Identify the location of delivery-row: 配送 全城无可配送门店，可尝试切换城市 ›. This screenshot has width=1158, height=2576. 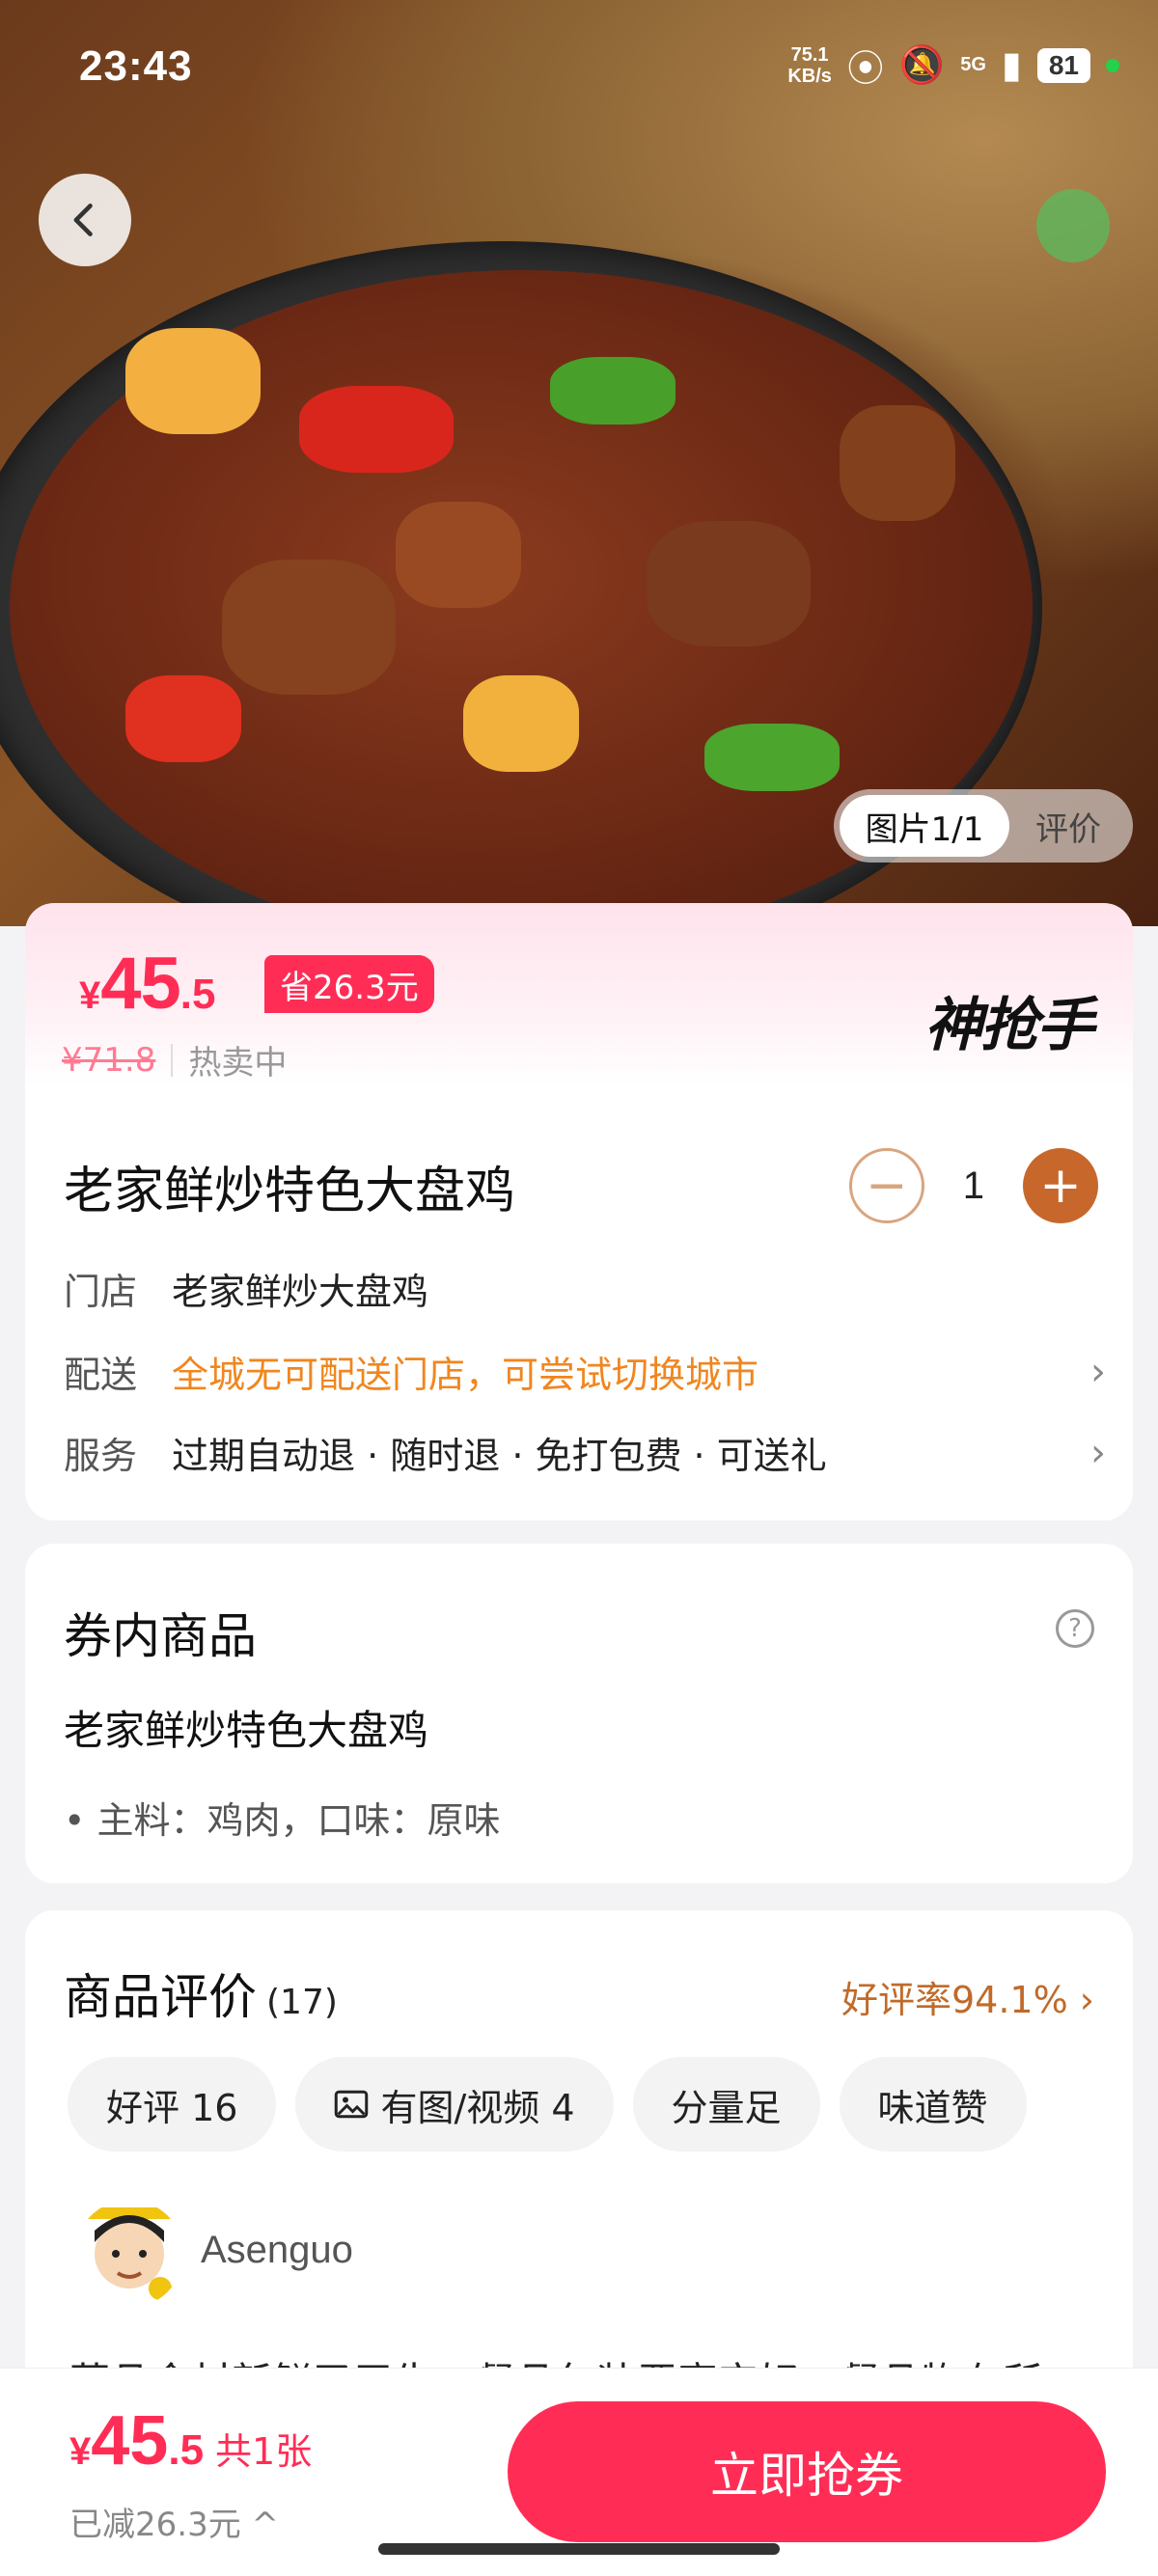
(585, 1372).